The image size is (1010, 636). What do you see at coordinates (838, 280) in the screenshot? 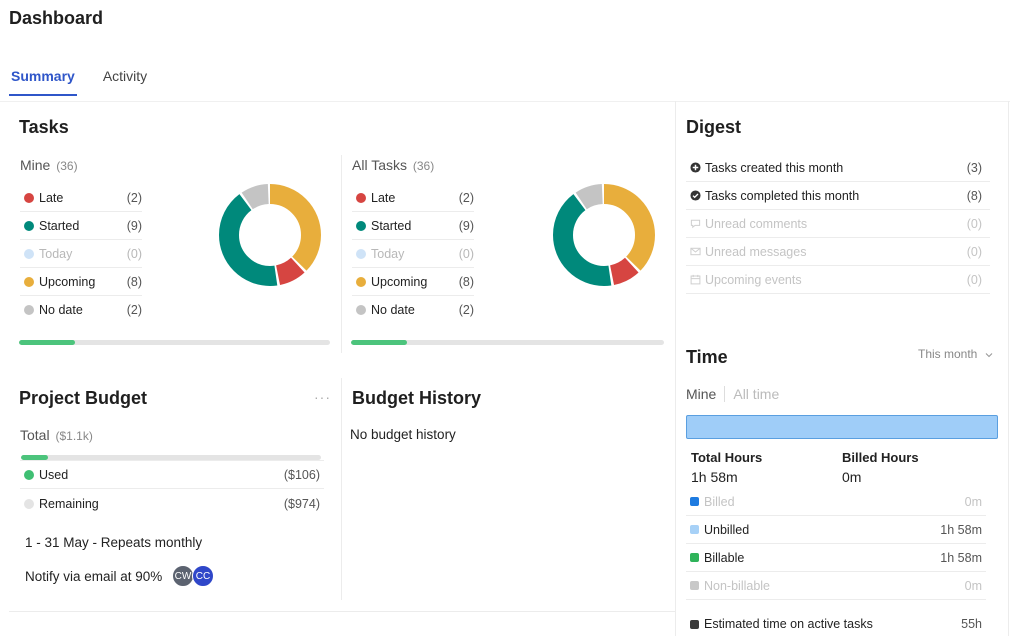
I see `digest-row-events: Upcoming events (0)` at bounding box center [838, 280].